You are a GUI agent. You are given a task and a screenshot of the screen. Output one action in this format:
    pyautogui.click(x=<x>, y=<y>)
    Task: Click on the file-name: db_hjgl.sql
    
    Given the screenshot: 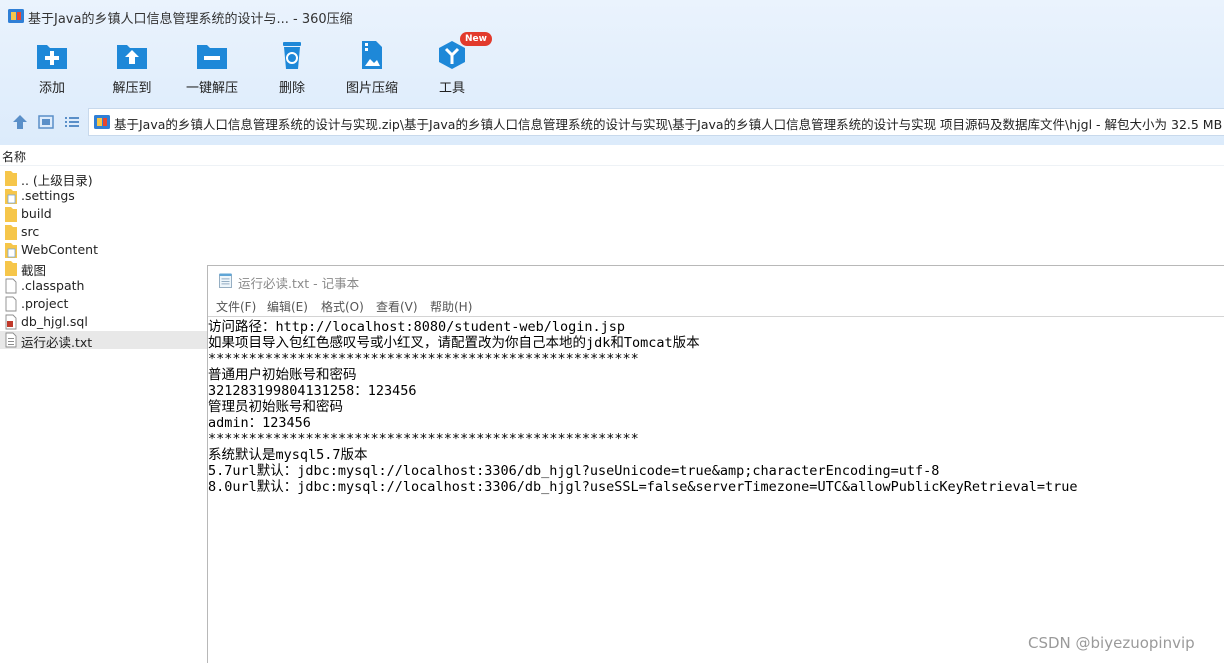 What is the action you would take?
    pyautogui.click(x=54, y=321)
    